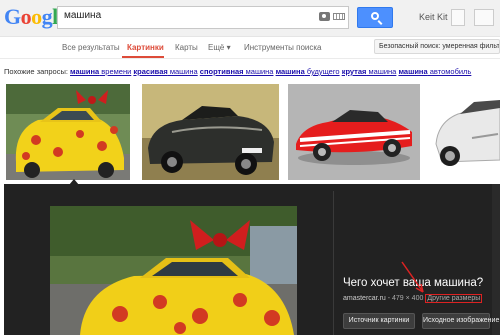 Image resolution: width=500 pixels, height=335 pixels. What do you see at coordinates (143, 57) in the screenshot?
I see `active-tab-indicator` at bounding box center [143, 57].